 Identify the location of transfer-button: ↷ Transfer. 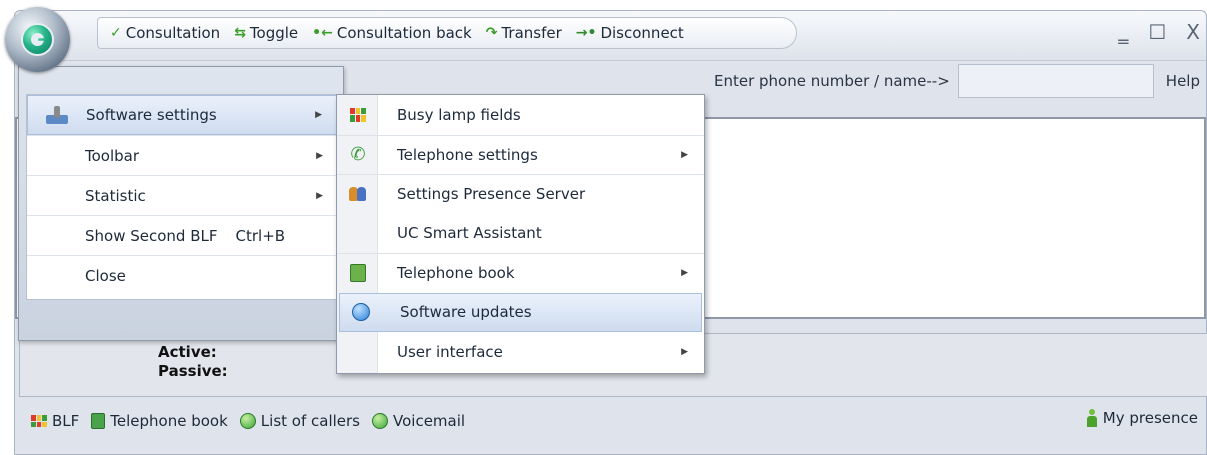
(524, 33).